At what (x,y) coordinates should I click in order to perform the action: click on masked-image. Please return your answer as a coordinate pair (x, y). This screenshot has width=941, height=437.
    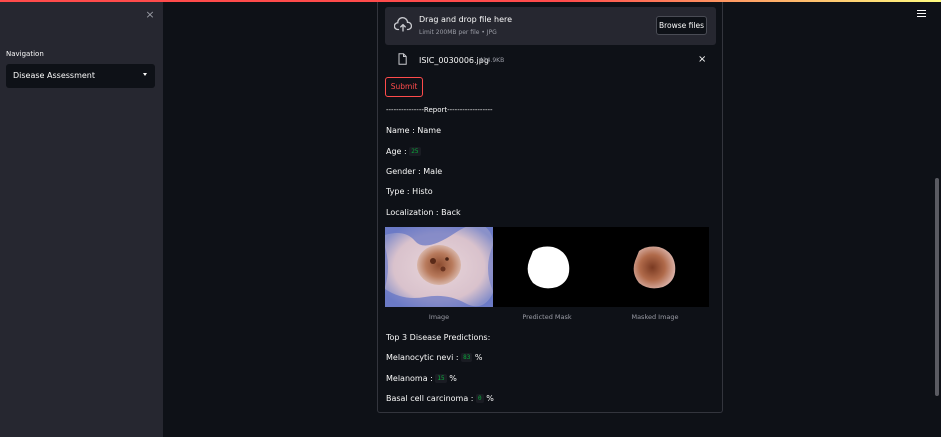
    Looking at the image, I should click on (655, 267).